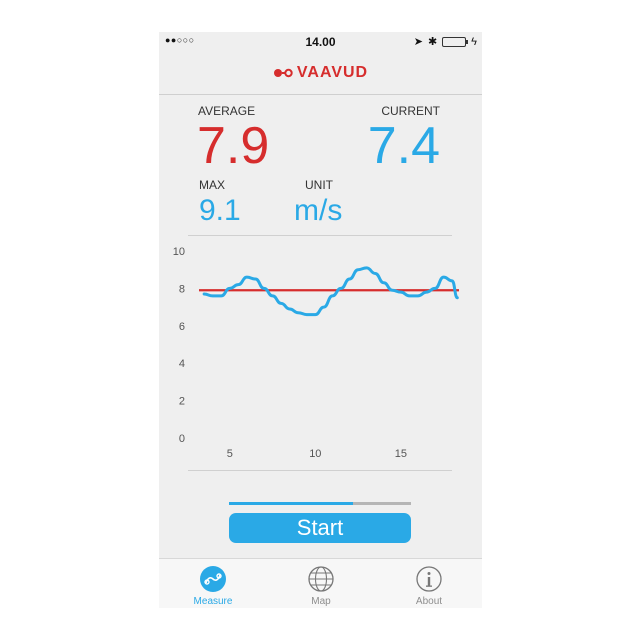 This screenshot has width=640, height=640. I want to click on anemometer-icon, so click(213, 579).